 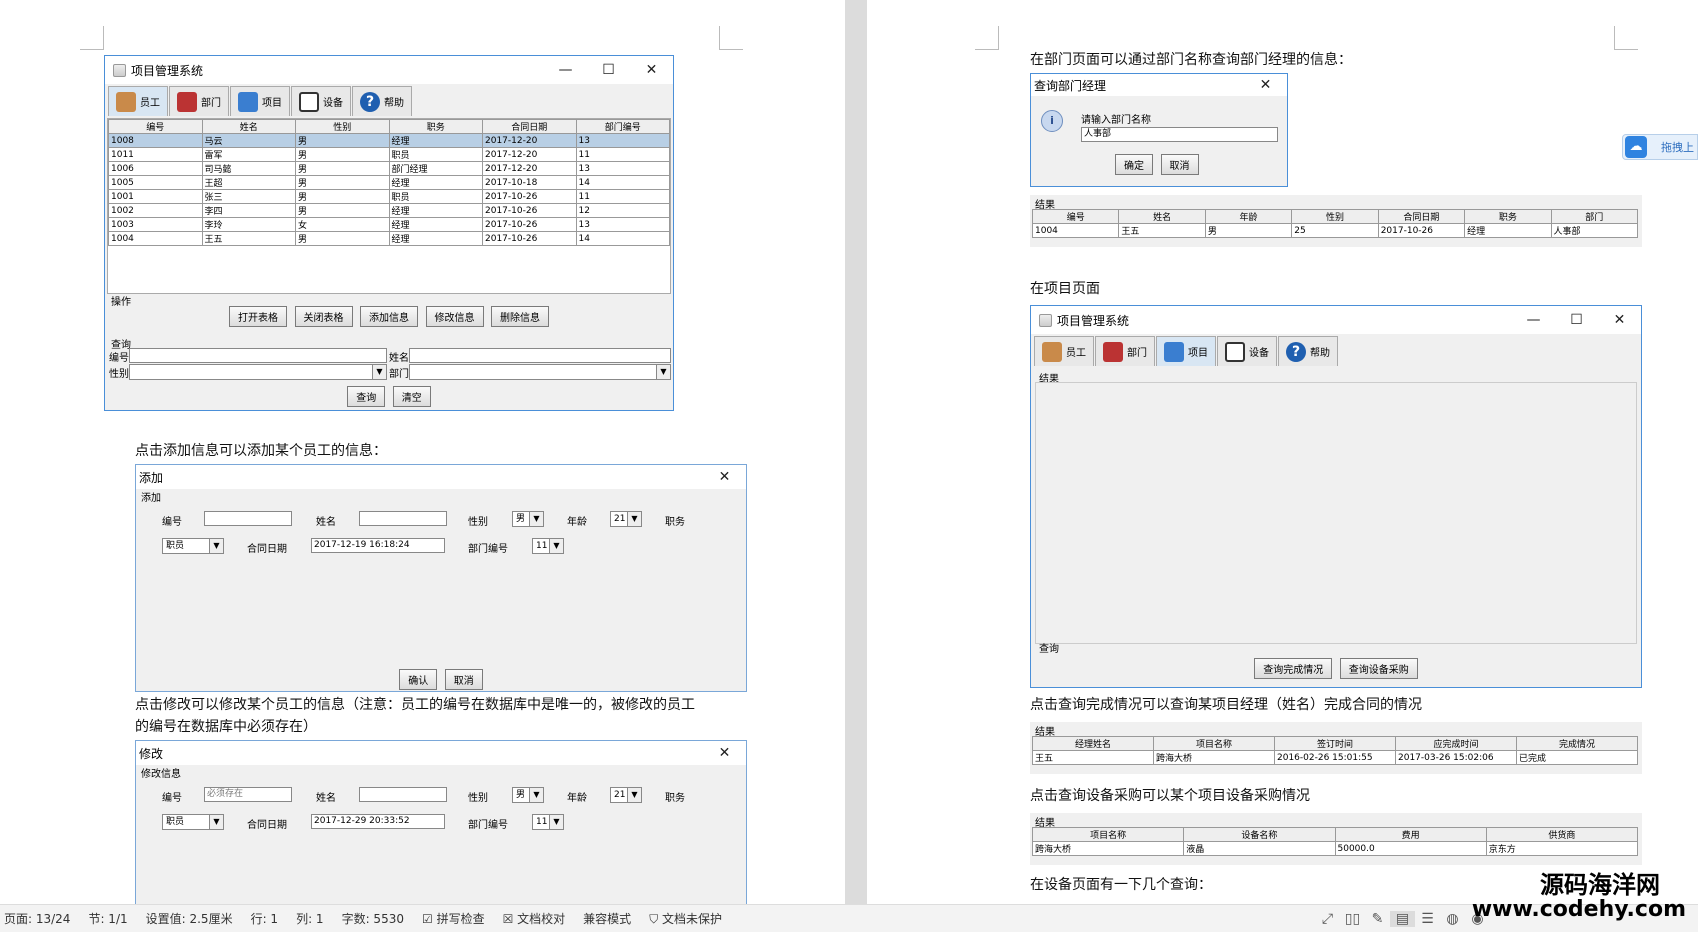 I want to click on column-header: 部门, so click(x=1594, y=216).